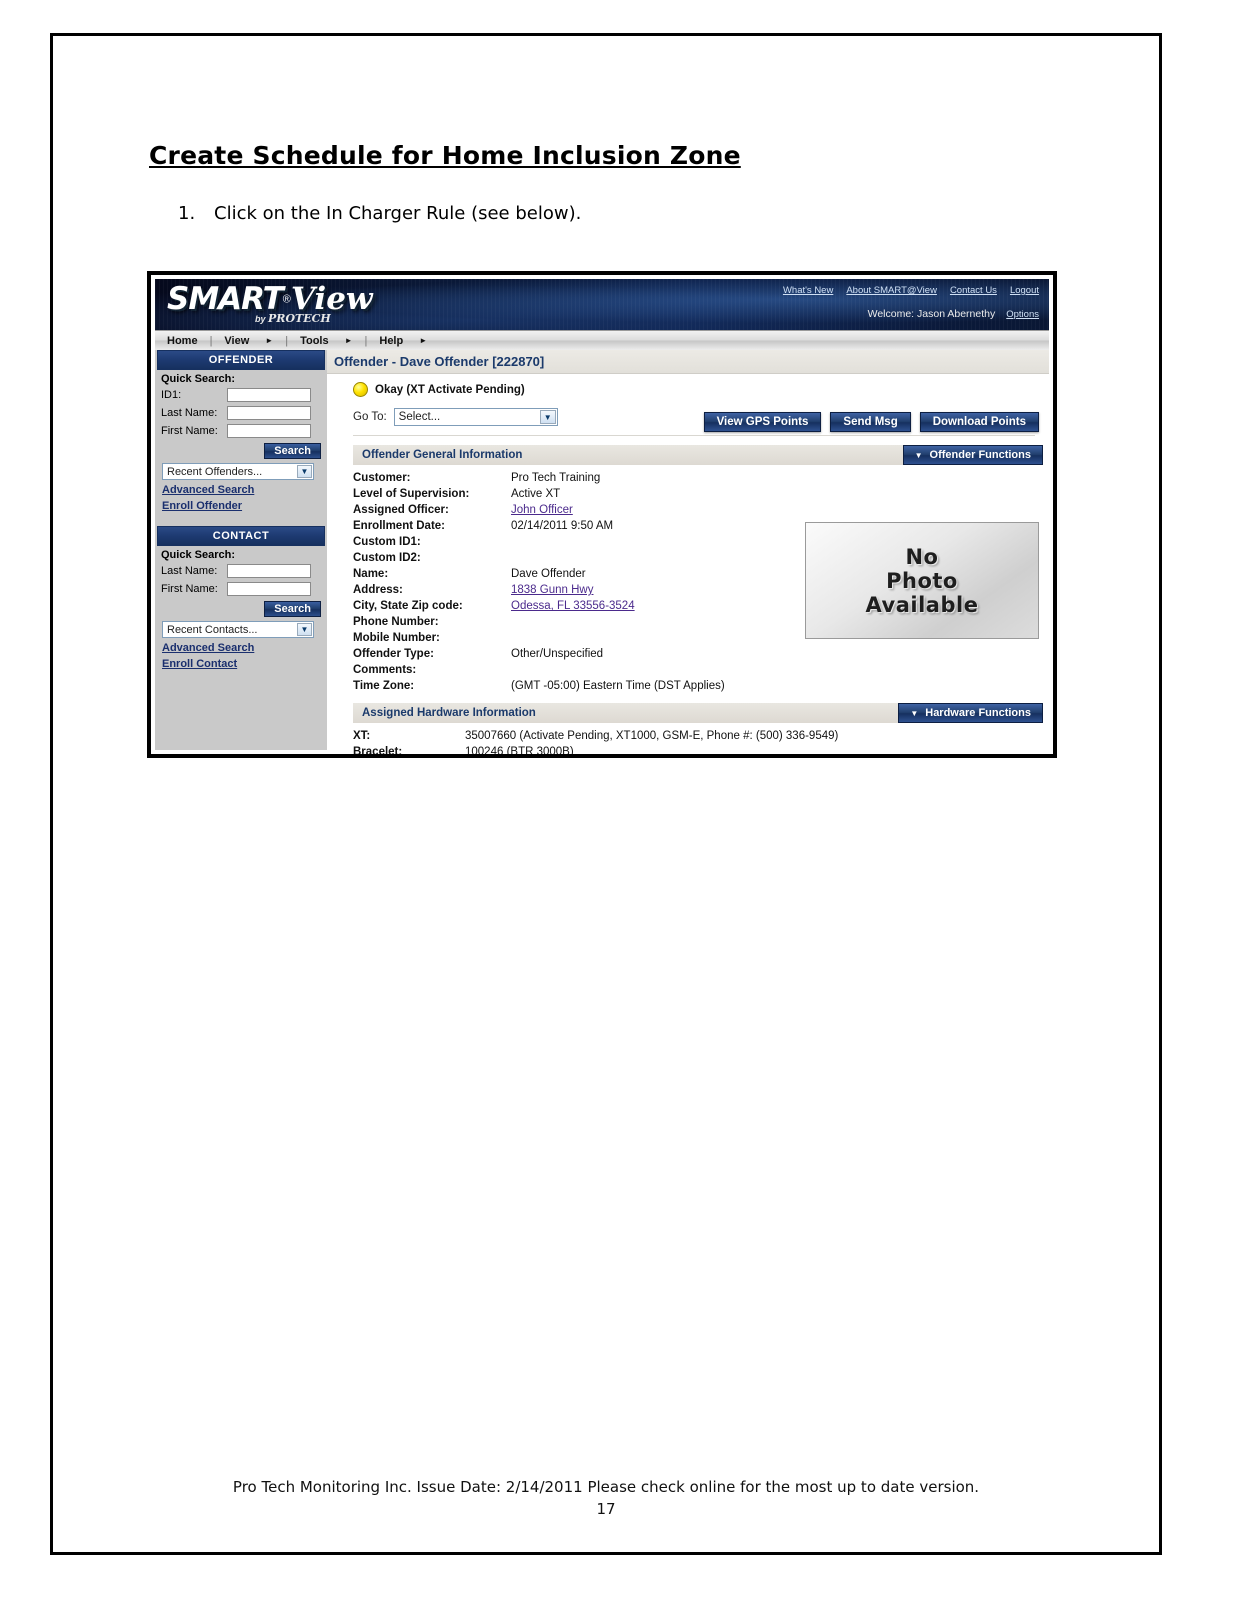 Image resolution: width=1237 pixels, height=1600 pixels. Describe the element at coordinates (401, 510) in the screenshot. I see `field-key: Assigned Officer:` at that location.